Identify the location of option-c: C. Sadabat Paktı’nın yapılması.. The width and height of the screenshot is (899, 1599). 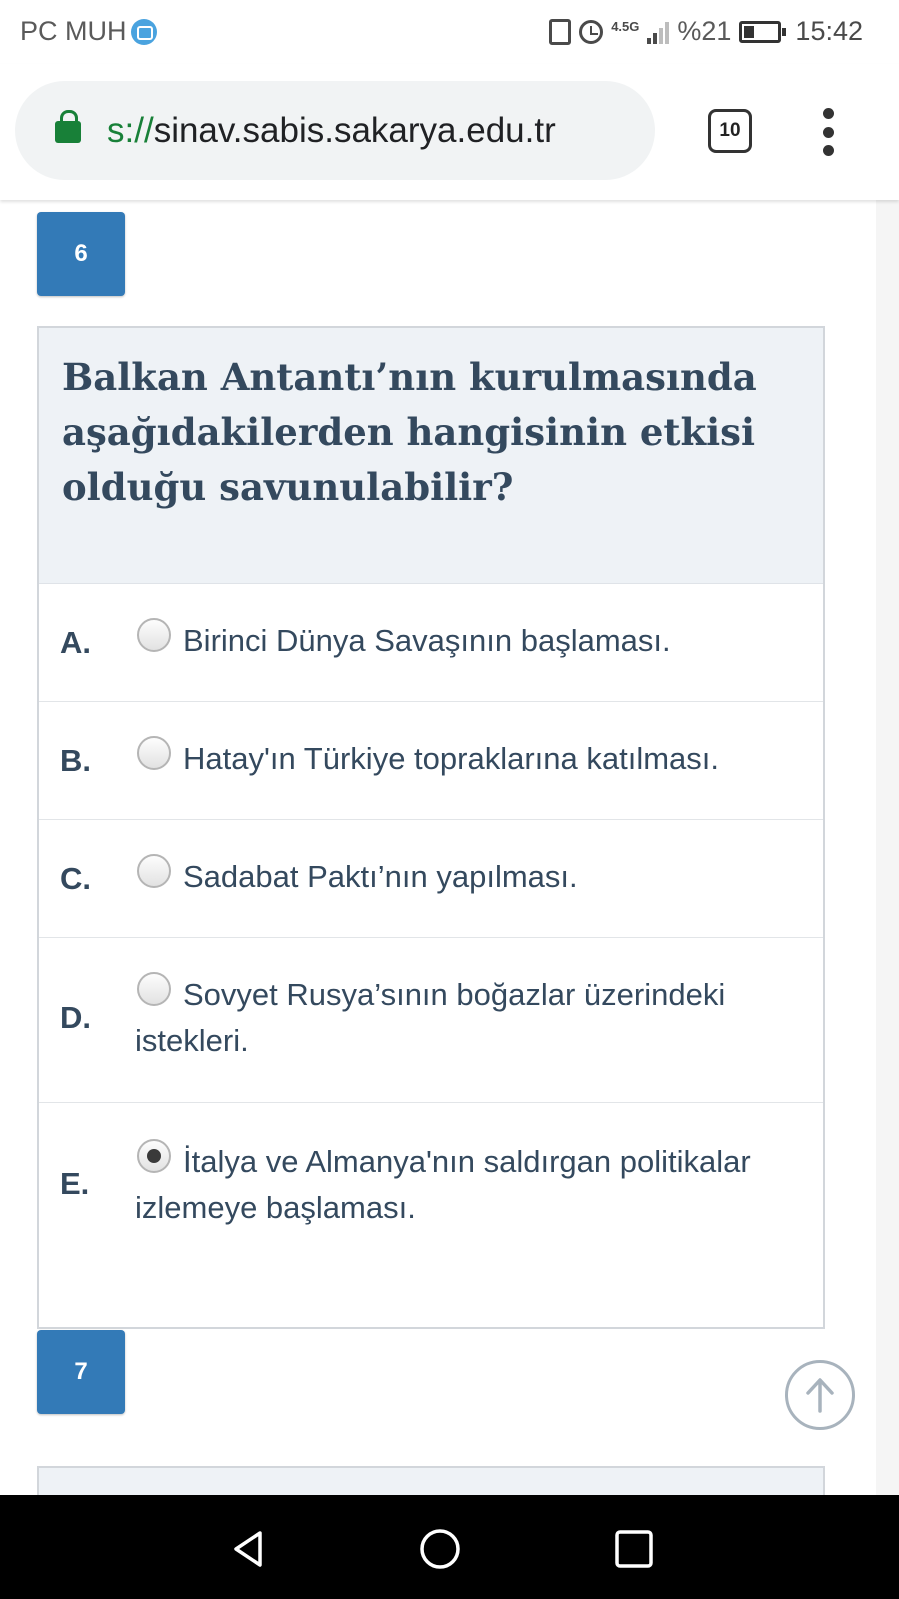
(431, 879).